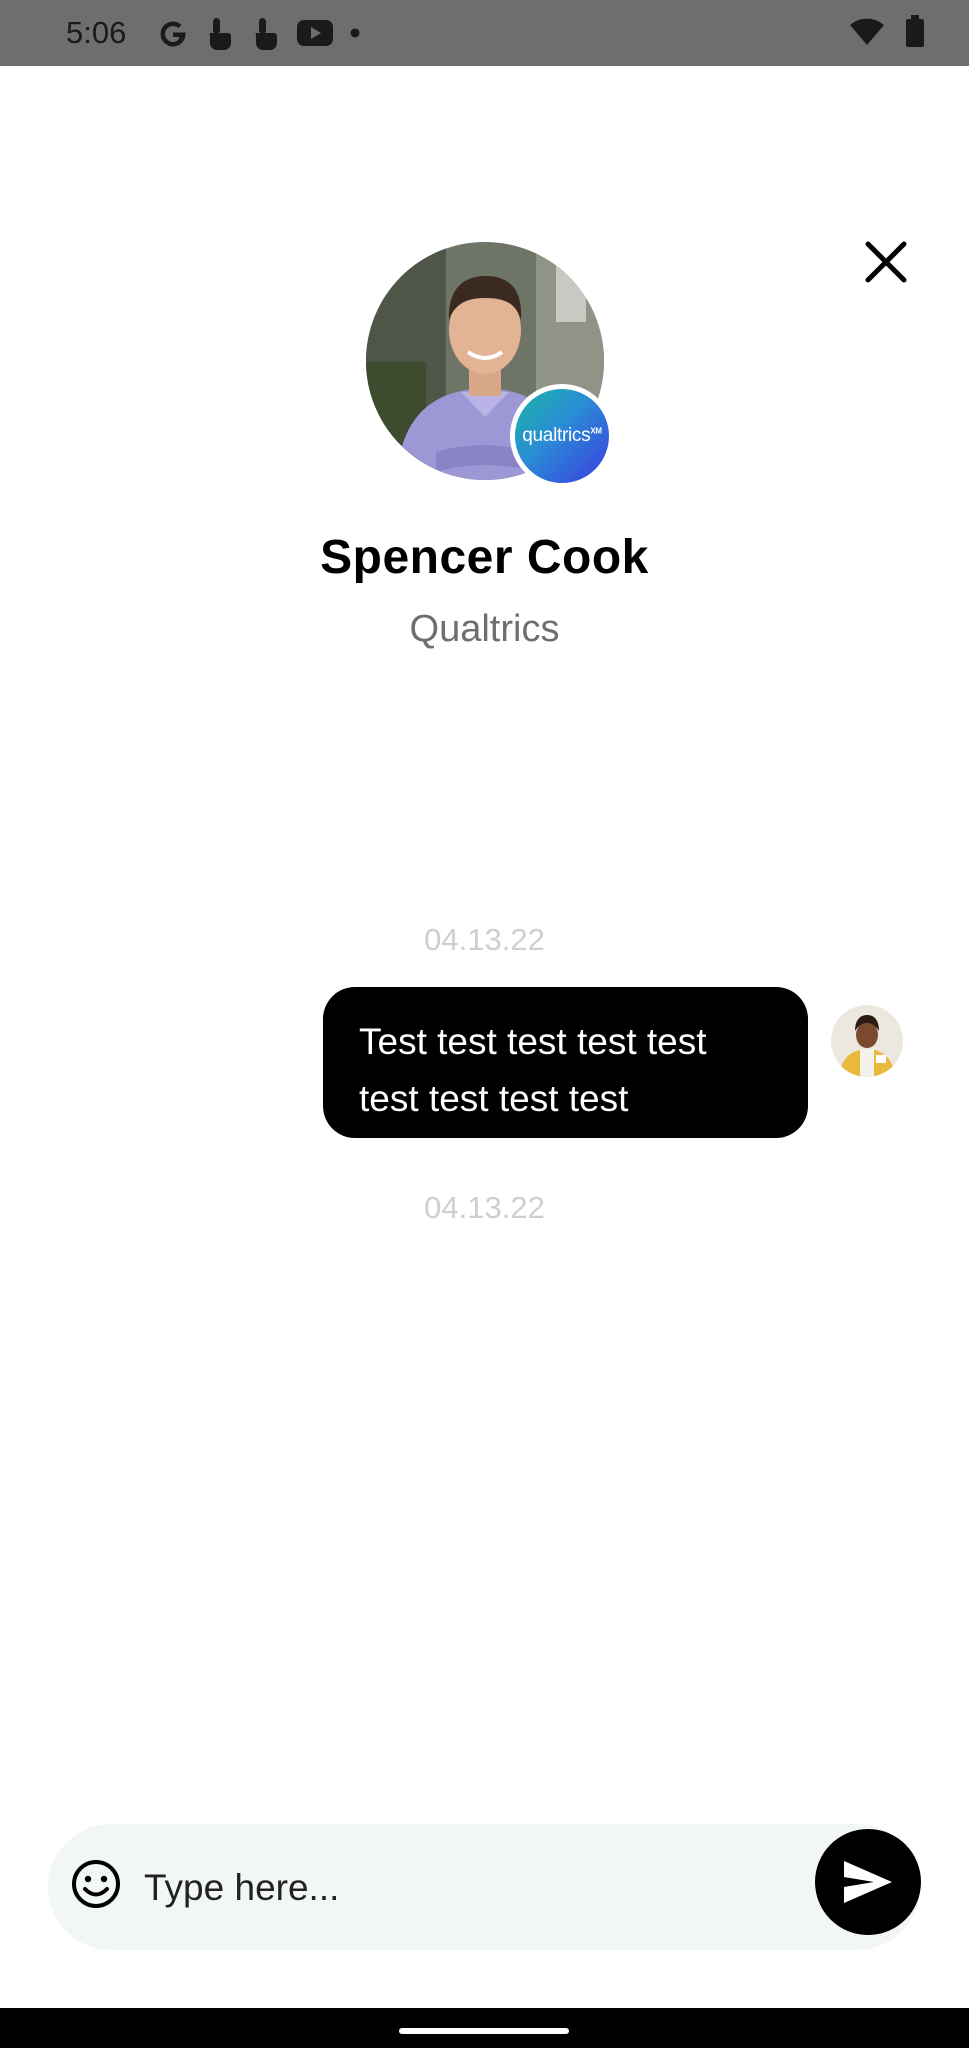 The height and width of the screenshot is (2048, 969). I want to click on send-button, so click(868, 1882).